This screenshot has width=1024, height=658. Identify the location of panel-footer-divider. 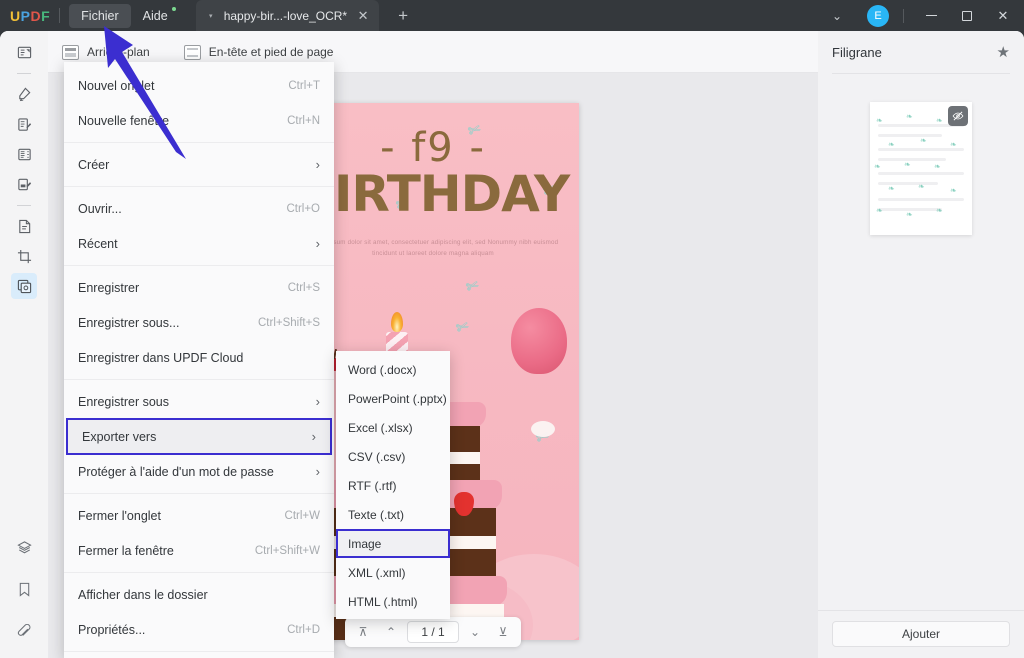
(921, 610).